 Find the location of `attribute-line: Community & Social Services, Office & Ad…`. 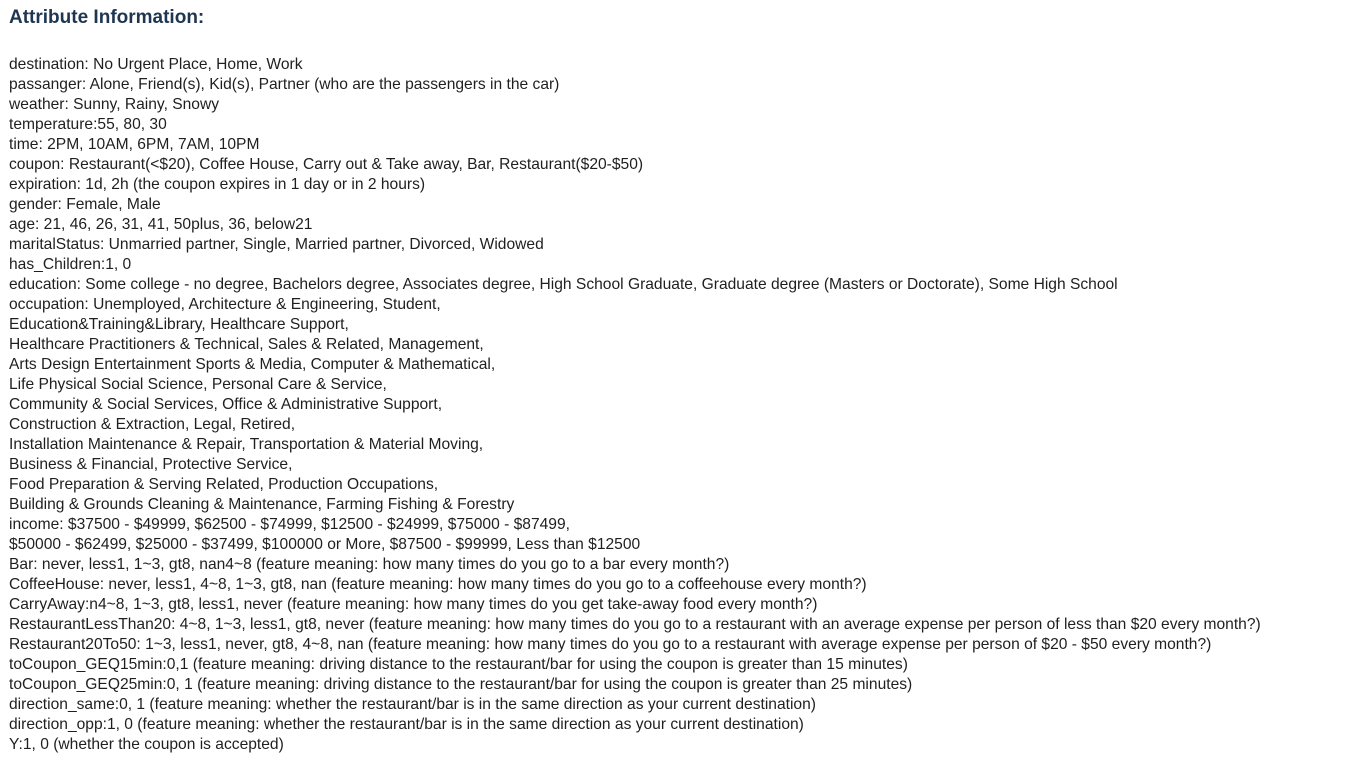

attribute-line: Community & Social Services, Office & Ad… is located at coordinates (226, 404).